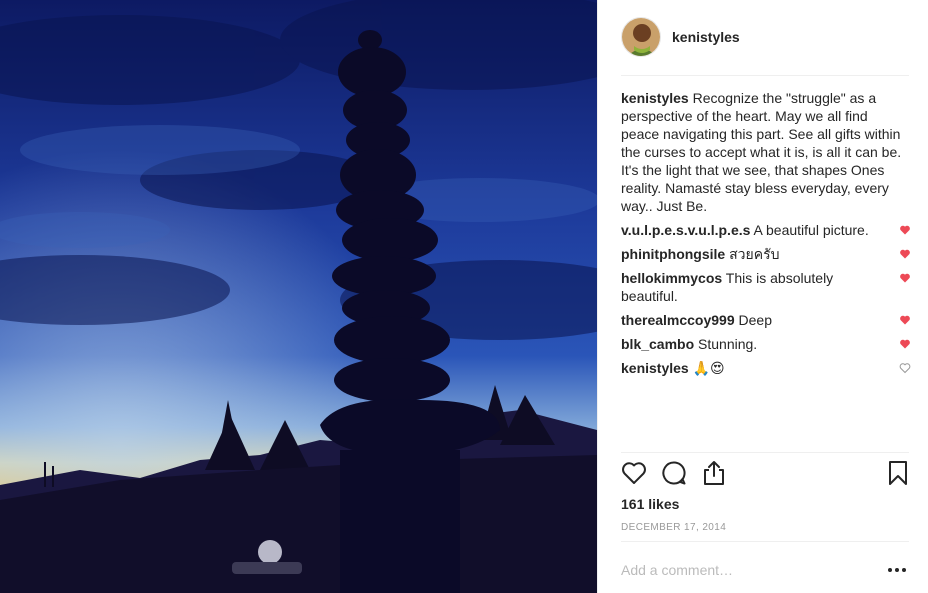 This screenshot has width=928, height=593. What do you see at coordinates (673, 527) in the screenshot?
I see `post-date: DECEMBER 17, 2014` at bounding box center [673, 527].